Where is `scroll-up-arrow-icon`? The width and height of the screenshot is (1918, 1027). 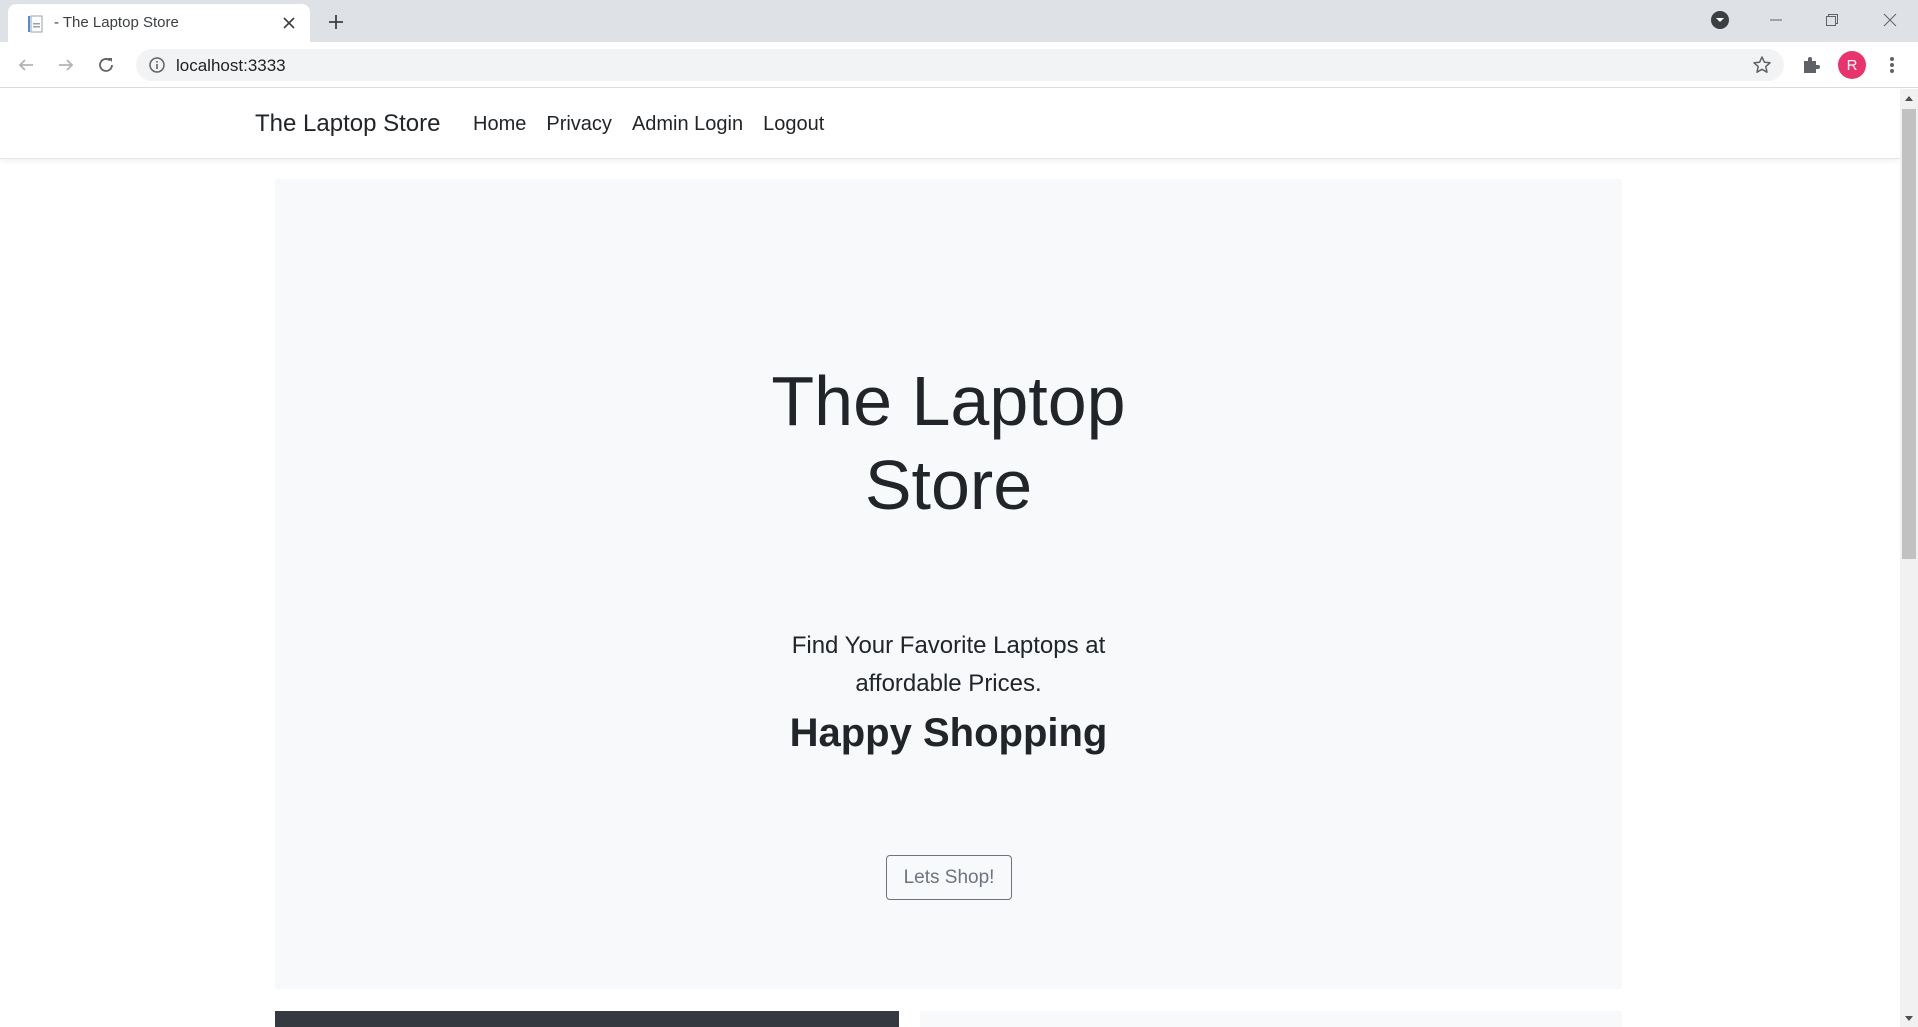 scroll-up-arrow-icon is located at coordinates (1909, 97).